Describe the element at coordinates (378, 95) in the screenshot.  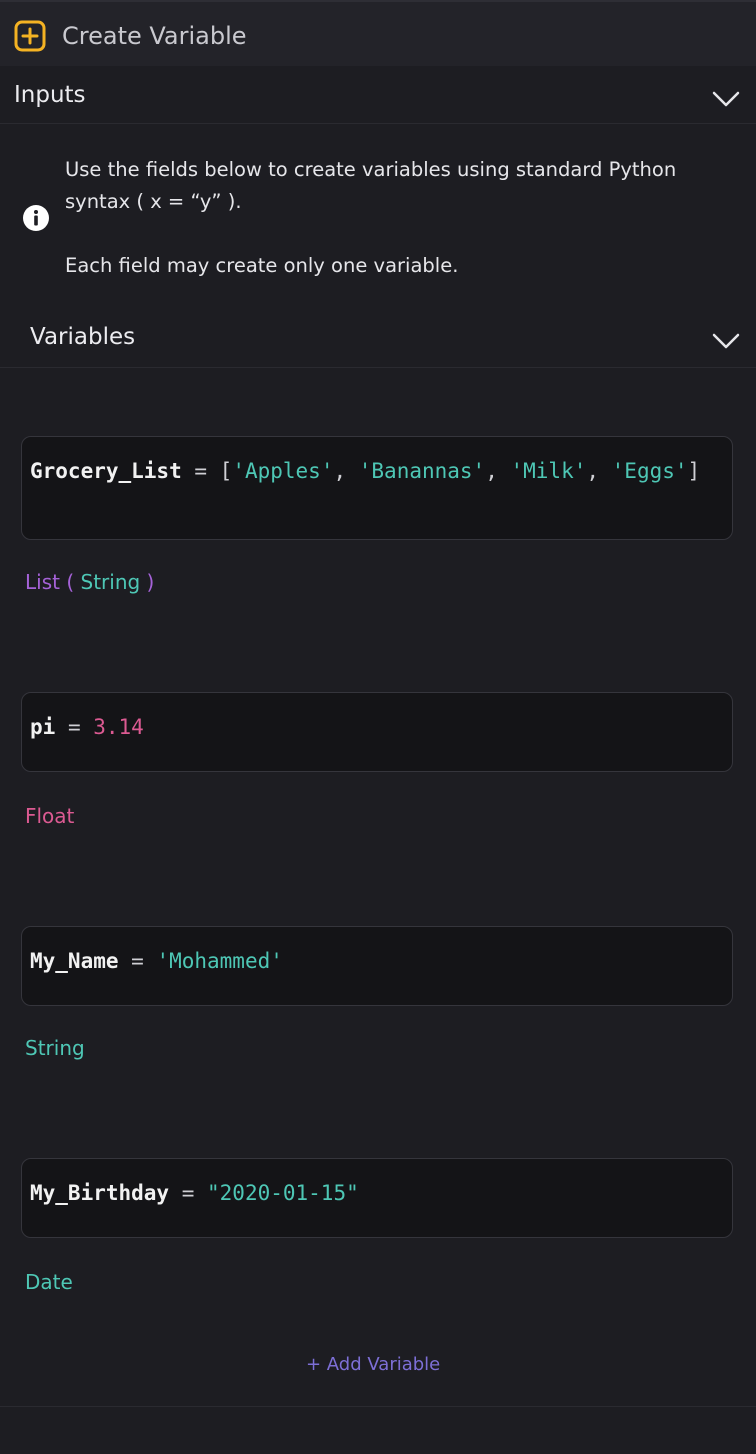
I see `inputs-section-header: Inputs` at that location.